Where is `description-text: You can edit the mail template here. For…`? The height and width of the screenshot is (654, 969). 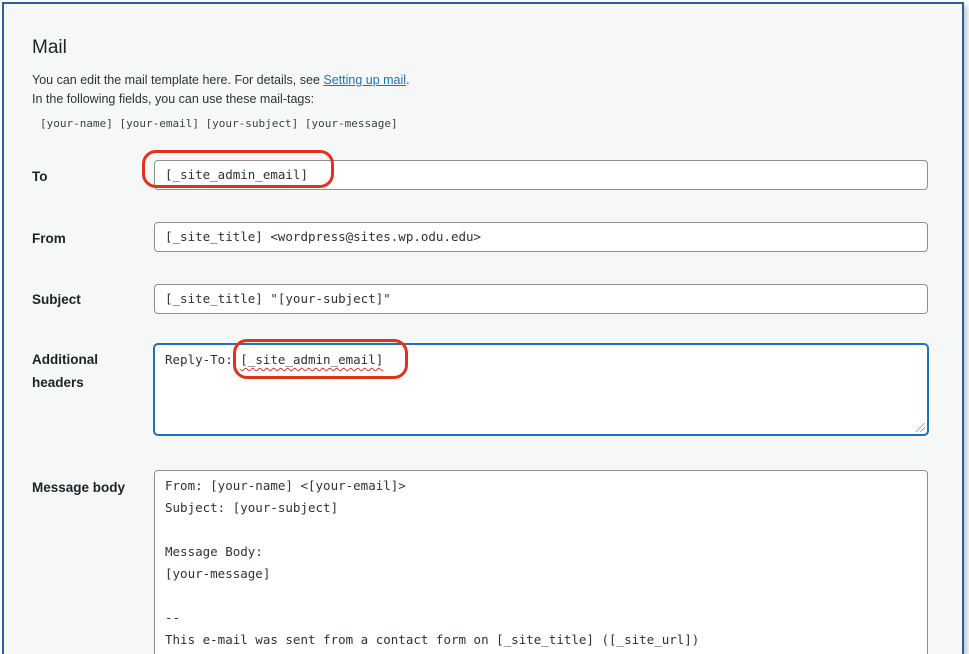
description-text: You can edit the mail template here. For… is located at coordinates (178, 80).